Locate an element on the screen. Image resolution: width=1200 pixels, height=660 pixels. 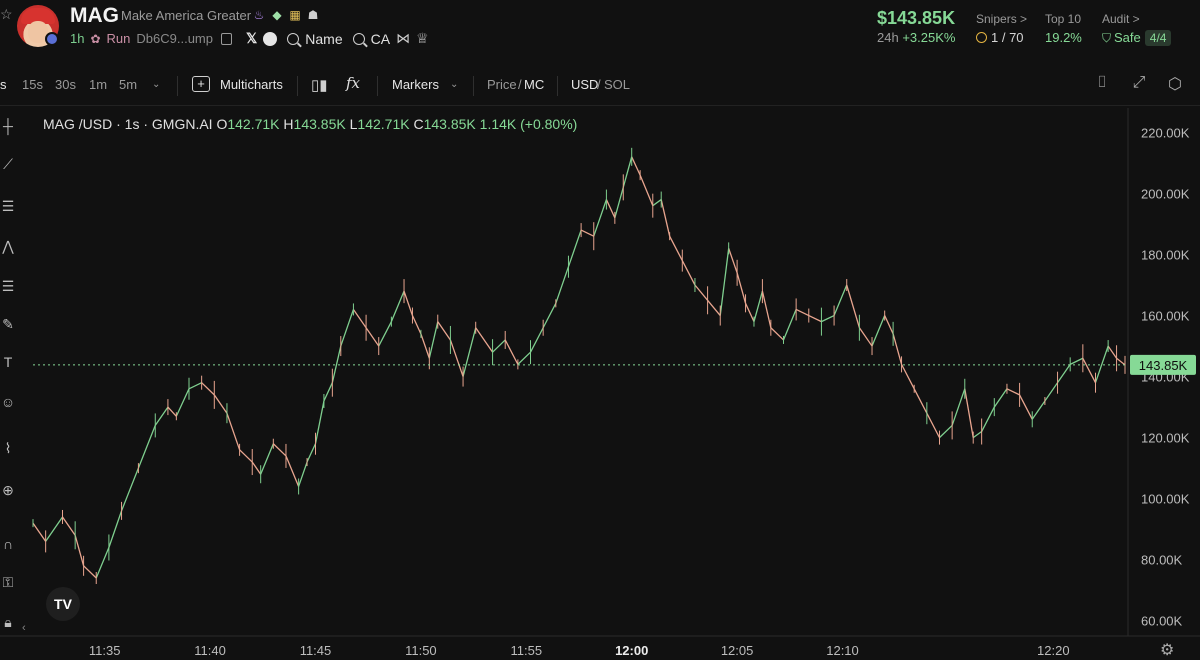
legend-change: 1.14K (+0.80%) is located at coordinates (528, 124).